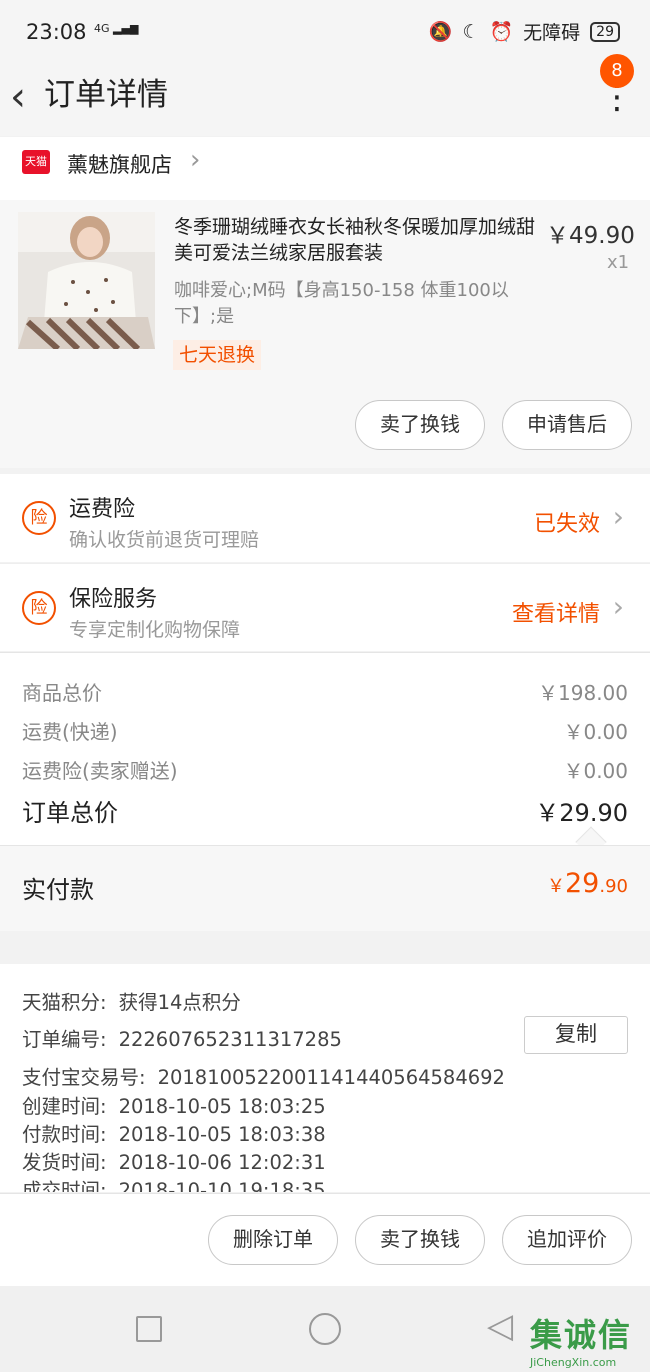 The height and width of the screenshot is (1372, 650). I want to click on system-nav-bar: ◁ 集诚信 JiChengXin.com, so click(325, 1329).